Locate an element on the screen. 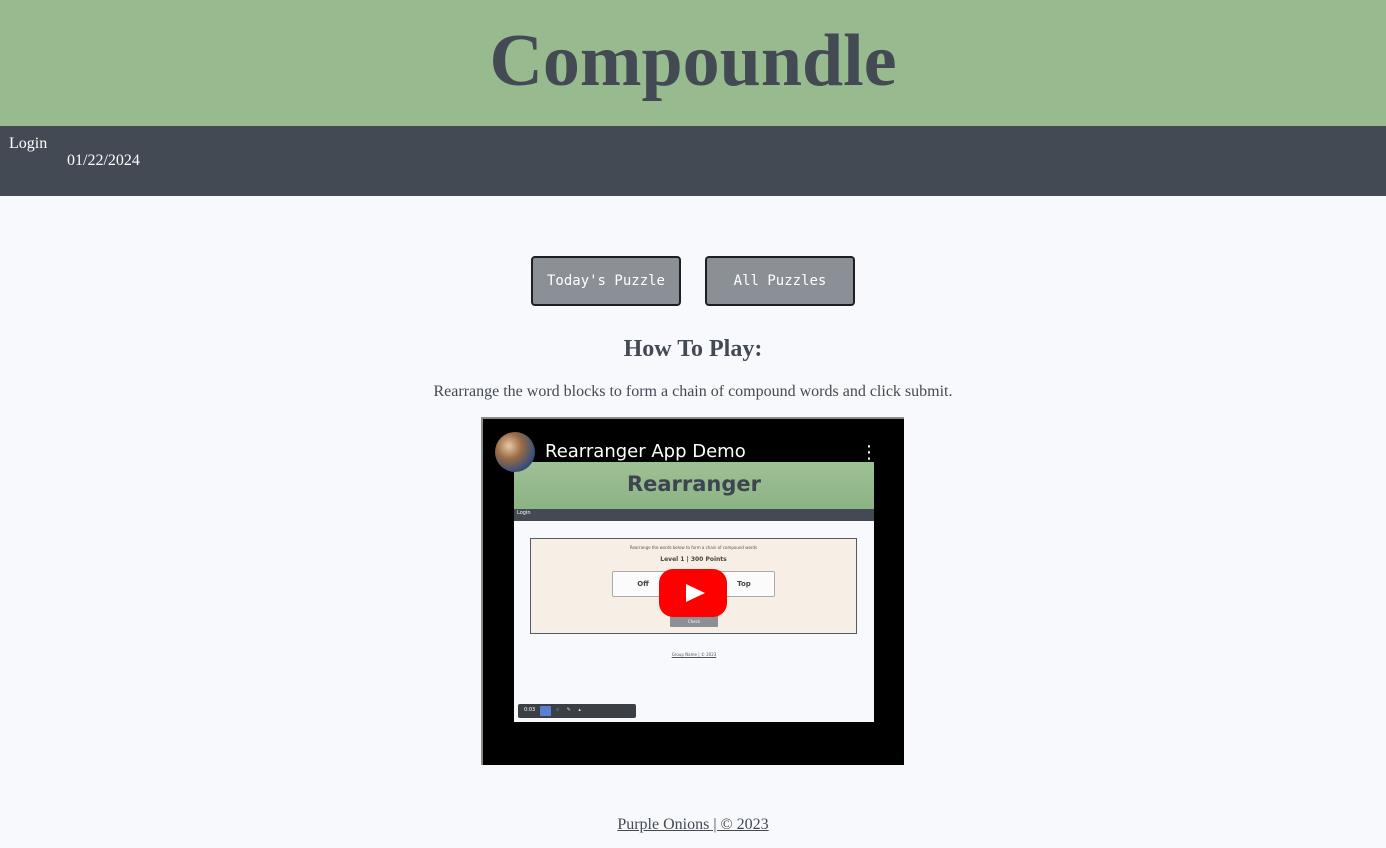  nav-bar: Login 01/22/2024 is located at coordinates (693, 161).